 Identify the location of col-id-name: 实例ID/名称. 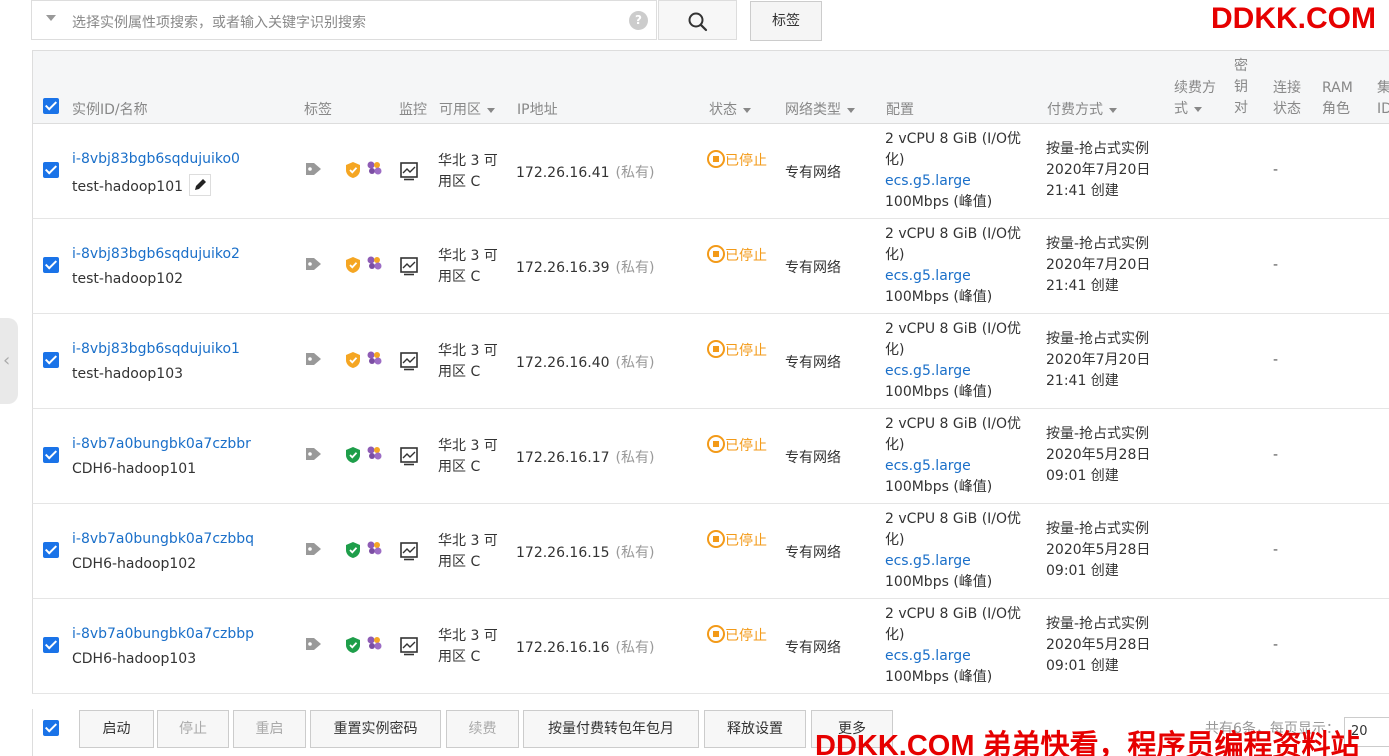
(110, 110).